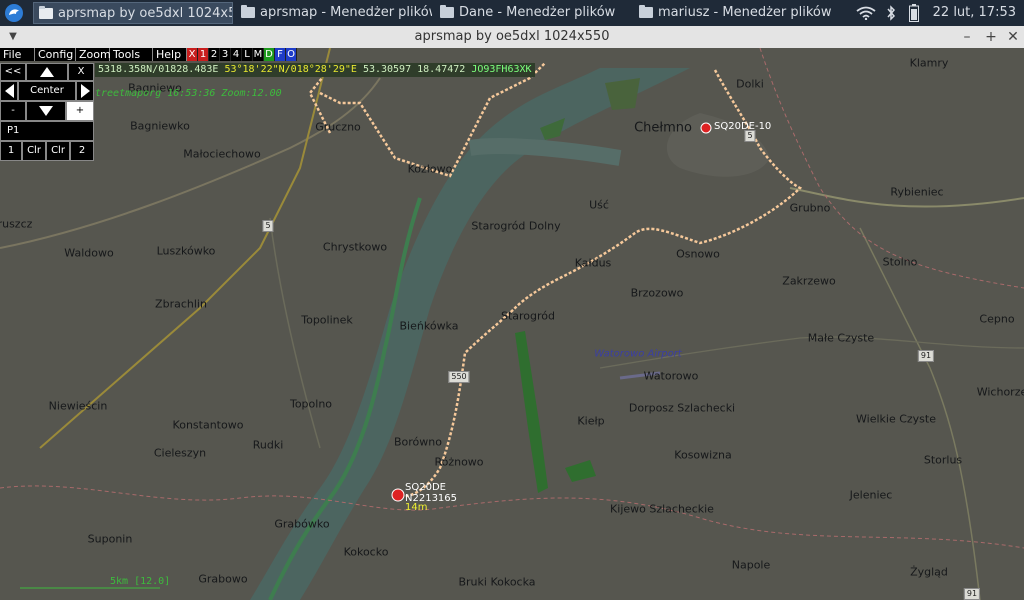 This screenshot has height=600, width=1024. Describe the element at coordinates (34, 151) in the screenshot. I see `clear1-button: Clr` at that location.